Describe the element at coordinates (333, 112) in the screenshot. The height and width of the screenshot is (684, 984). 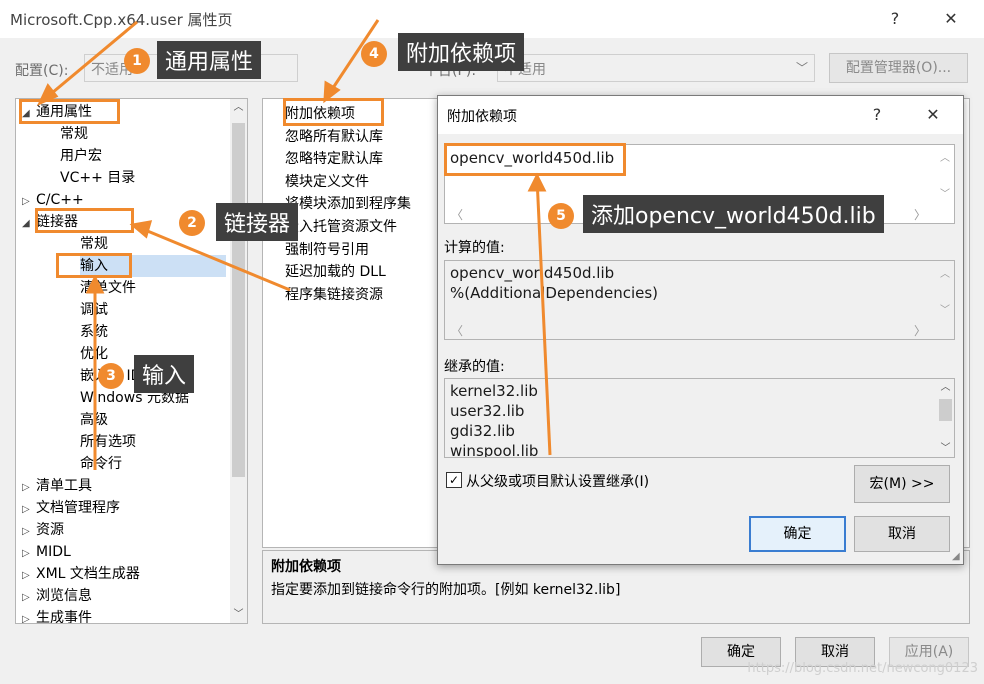
I see `highlight-additional-deps` at that location.